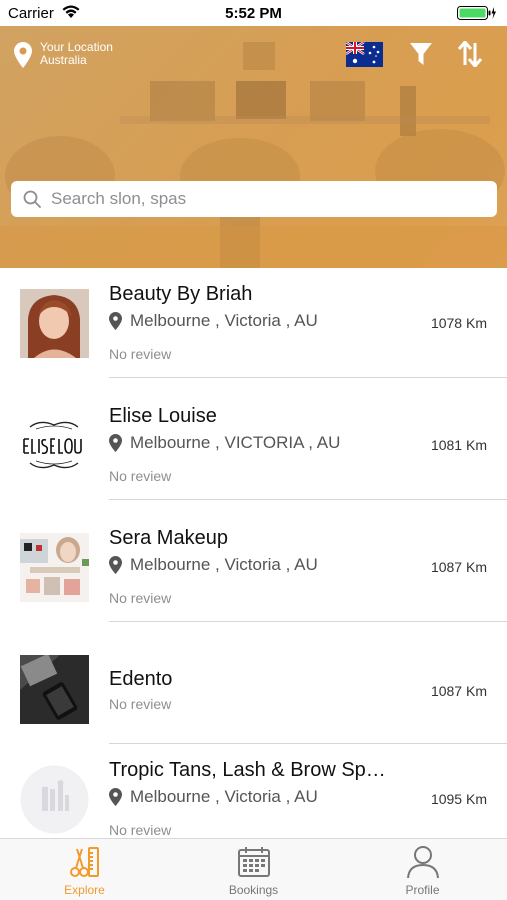  I want to click on sort-icon, so click(470, 54).